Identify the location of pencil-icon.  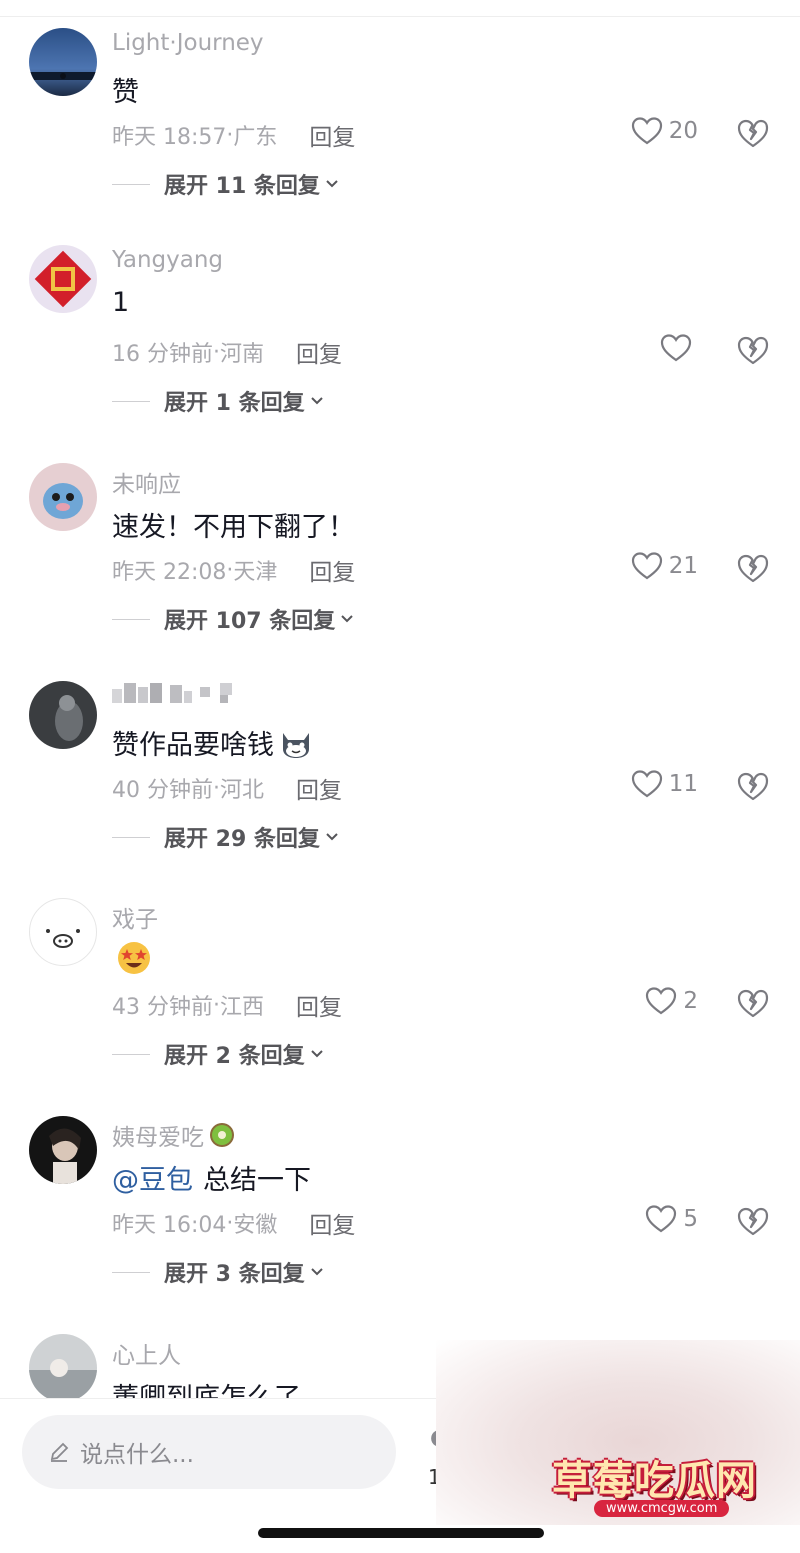
(59, 1452).